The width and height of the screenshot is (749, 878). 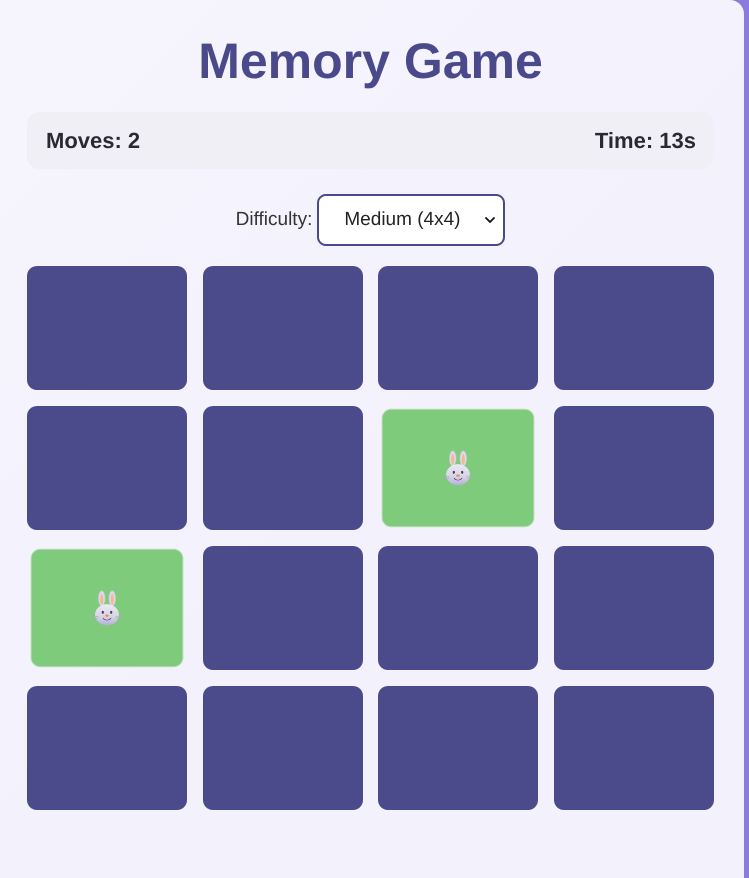 I want to click on moves-counter: Moves: 2, so click(x=93, y=141).